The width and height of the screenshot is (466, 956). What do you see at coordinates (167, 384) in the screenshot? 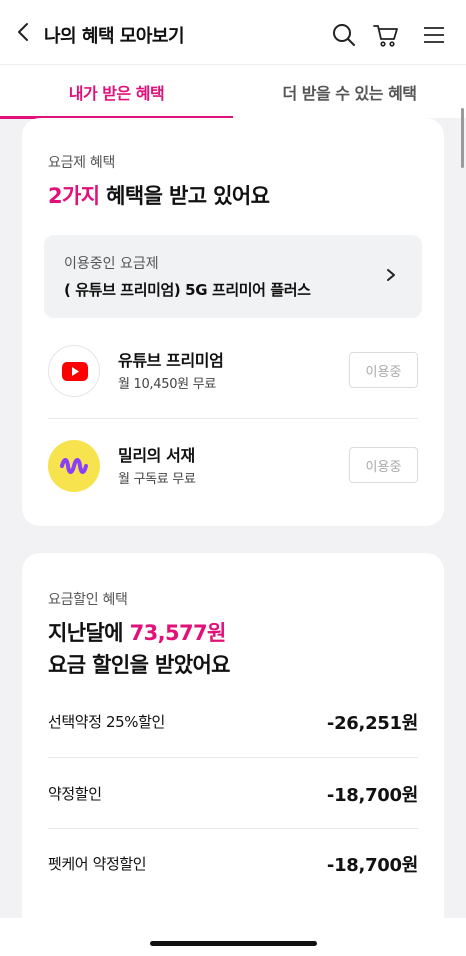
I see `benefit-desc: 월 10,450원 무료` at bounding box center [167, 384].